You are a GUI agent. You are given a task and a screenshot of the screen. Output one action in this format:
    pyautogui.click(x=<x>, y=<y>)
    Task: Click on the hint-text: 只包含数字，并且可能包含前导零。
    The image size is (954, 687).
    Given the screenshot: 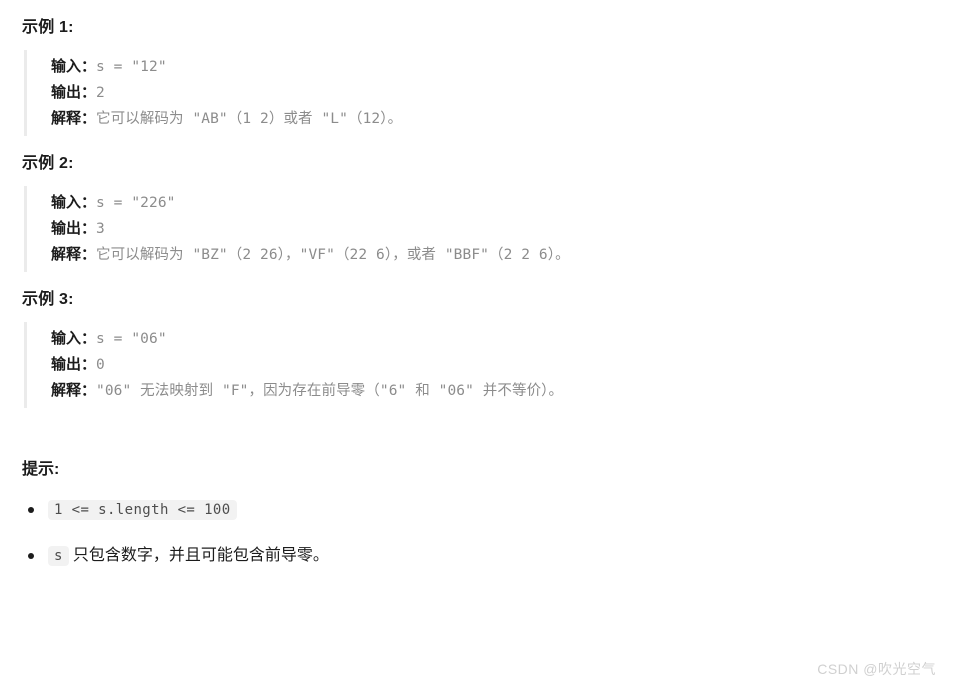 What is the action you would take?
    pyautogui.click(x=200, y=555)
    